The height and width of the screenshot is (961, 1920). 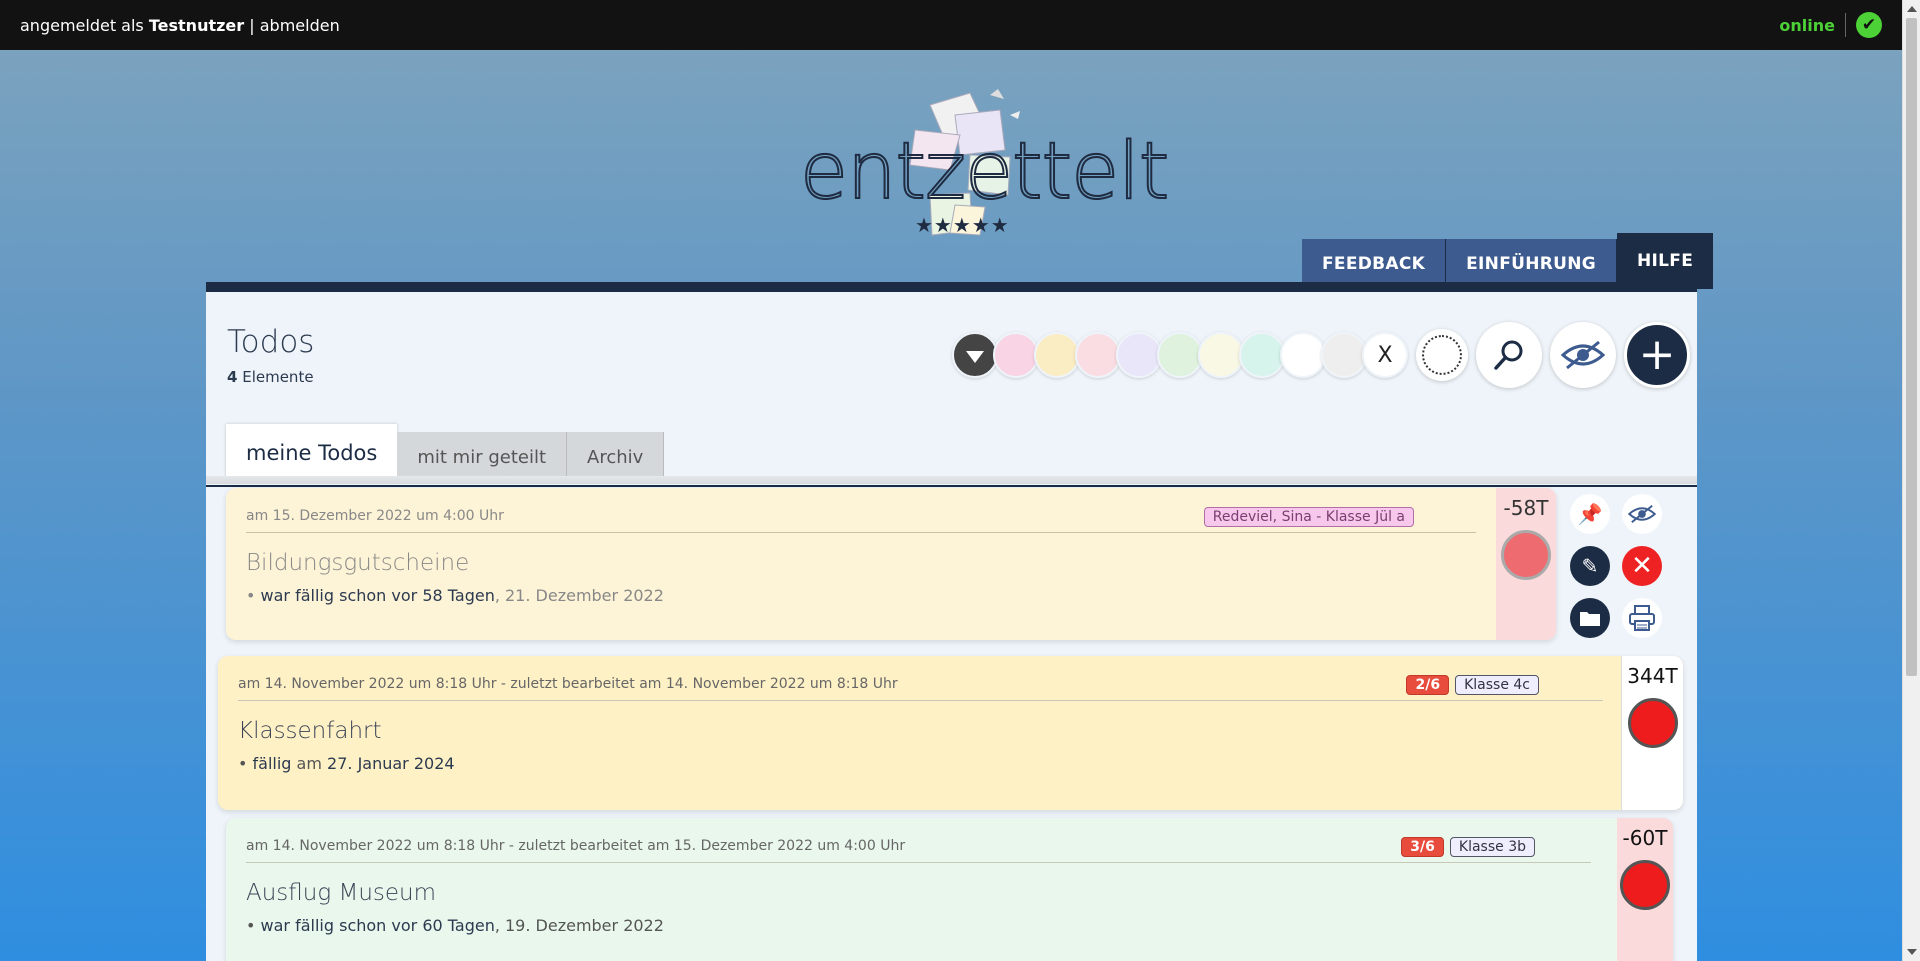 I want to click on chevron-down-icon, so click(x=975, y=356).